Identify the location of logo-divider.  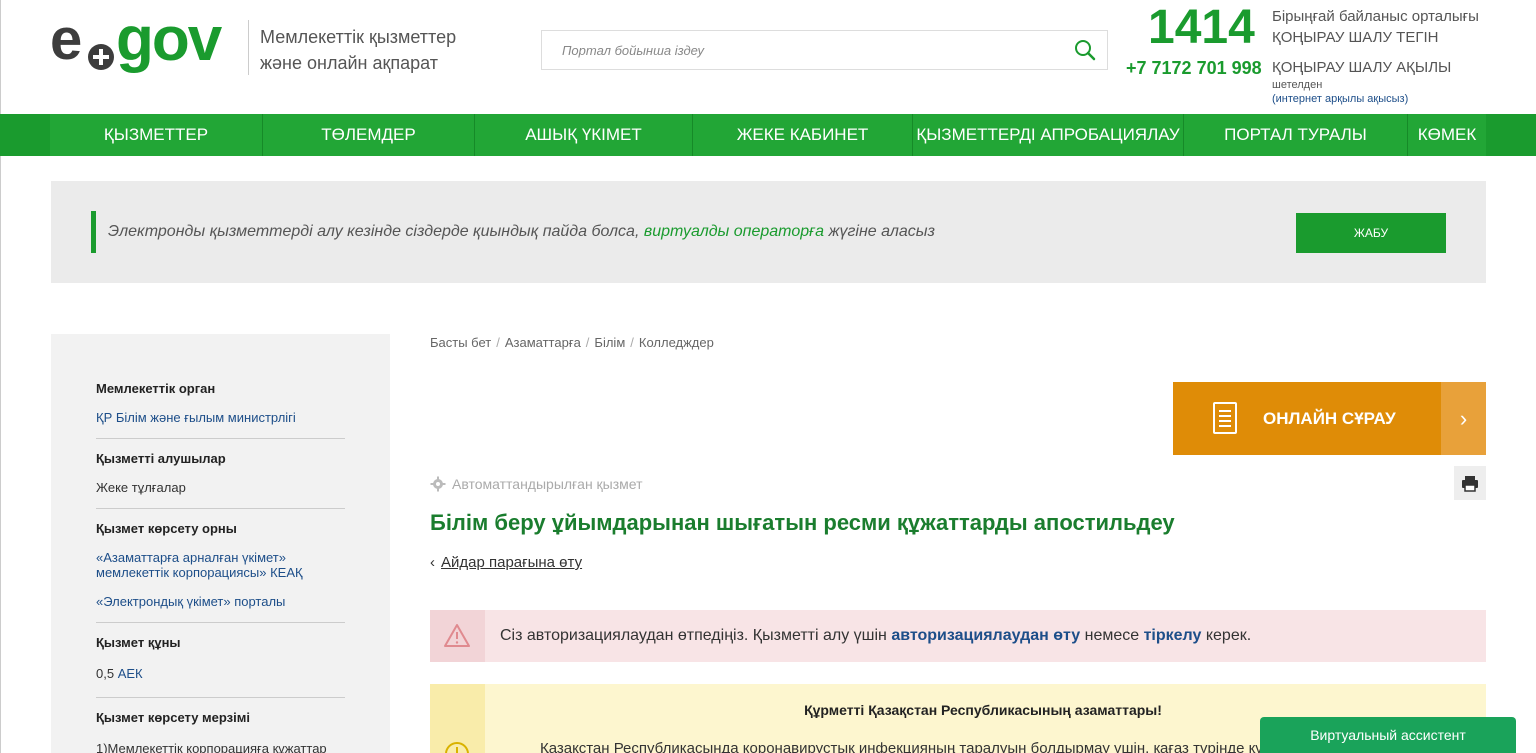
(248, 47).